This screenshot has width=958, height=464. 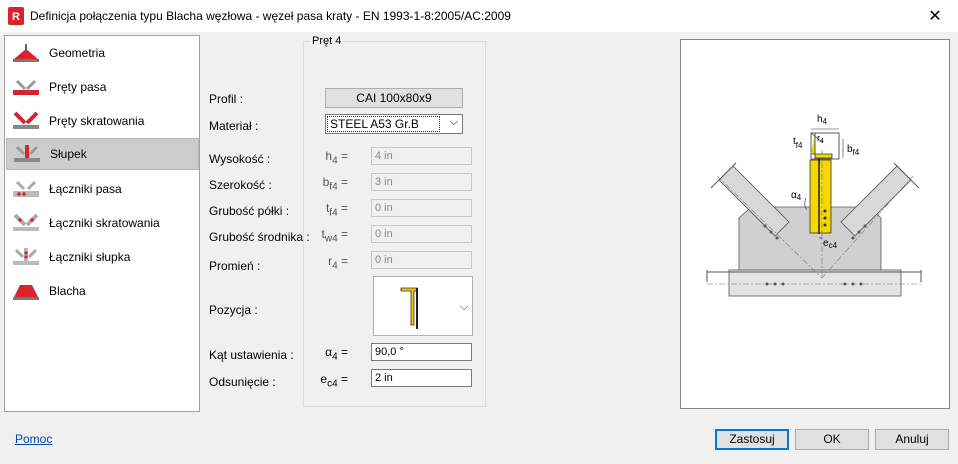 I want to click on sidebar-item-laczniki-slupka: Łączniki słupka, so click(x=102, y=257).